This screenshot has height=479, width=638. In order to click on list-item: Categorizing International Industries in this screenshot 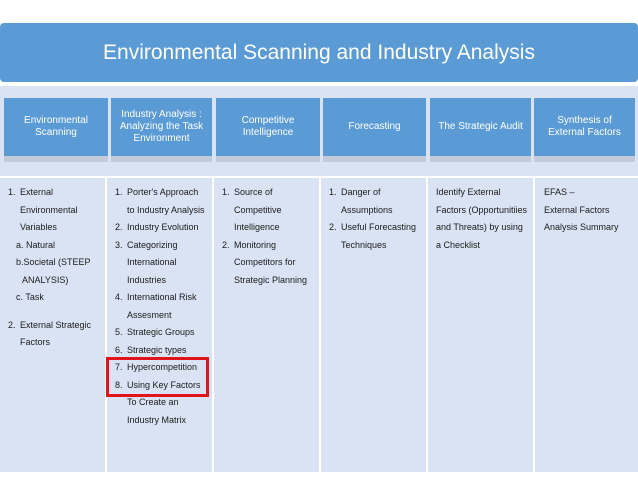, I will do `click(166, 263)`.